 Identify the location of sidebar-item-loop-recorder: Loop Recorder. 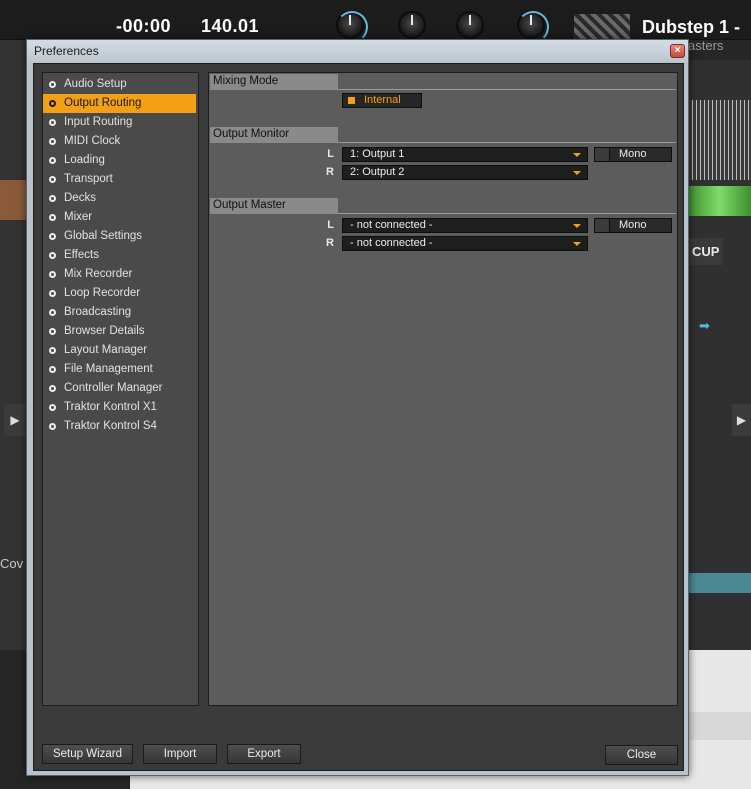
(120, 293).